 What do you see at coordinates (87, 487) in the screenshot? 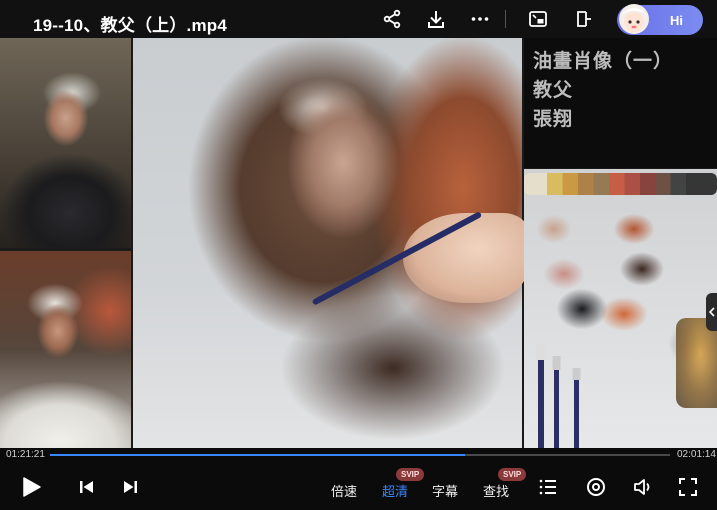
I see `skip-previous-icon` at bounding box center [87, 487].